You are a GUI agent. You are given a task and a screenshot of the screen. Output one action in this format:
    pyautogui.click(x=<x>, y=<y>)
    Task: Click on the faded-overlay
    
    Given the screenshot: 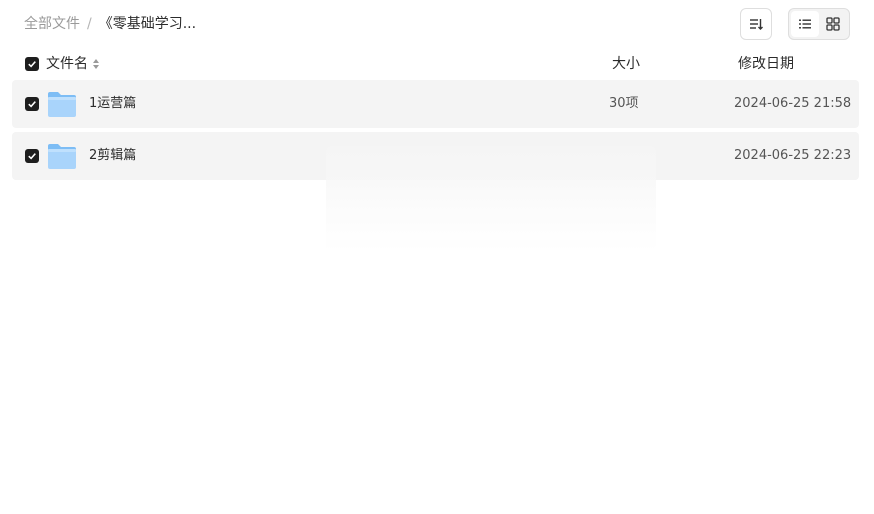 What is the action you would take?
    pyautogui.click(x=491, y=199)
    